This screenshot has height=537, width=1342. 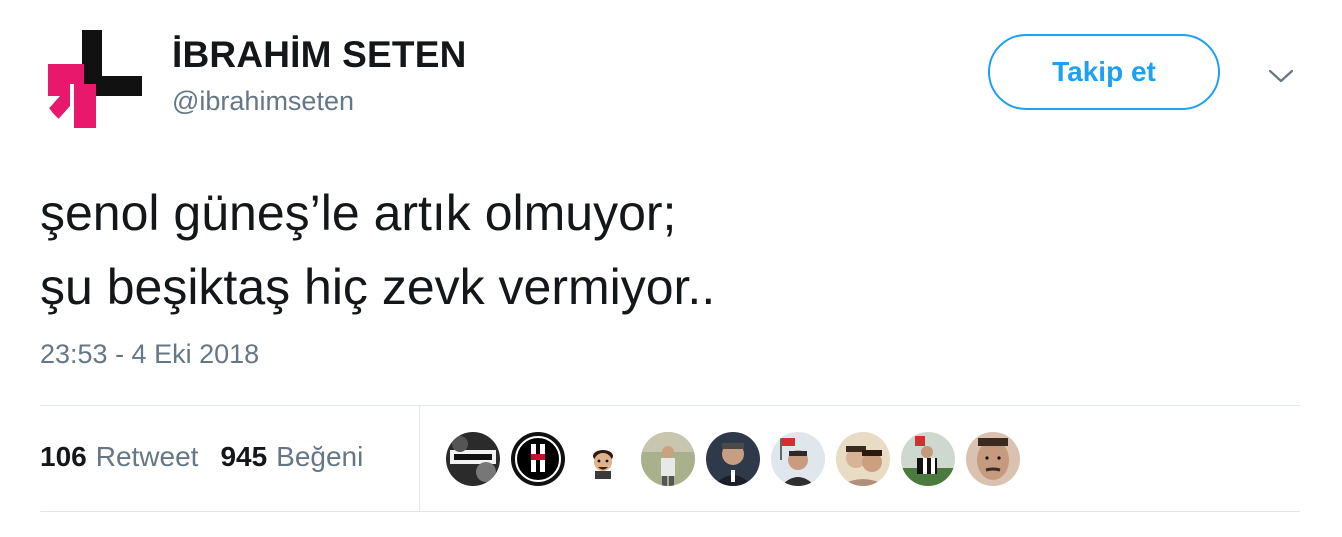 What do you see at coordinates (263, 101) in the screenshot?
I see `author-screen-name: @ibrahimseten` at bounding box center [263, 101].